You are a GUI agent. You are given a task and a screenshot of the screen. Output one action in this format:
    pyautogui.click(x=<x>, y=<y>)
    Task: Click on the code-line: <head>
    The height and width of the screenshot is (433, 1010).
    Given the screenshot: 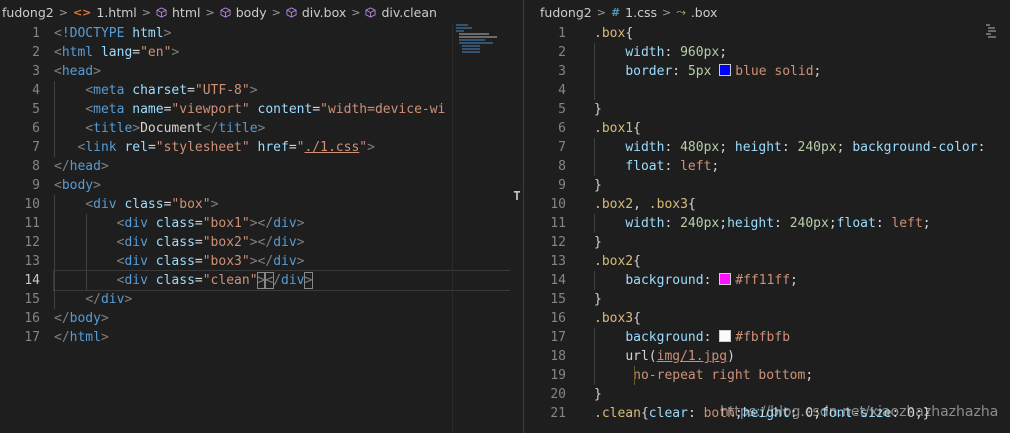 What is the action you would take?
    pyautogui.click(x=77, y=71)
    